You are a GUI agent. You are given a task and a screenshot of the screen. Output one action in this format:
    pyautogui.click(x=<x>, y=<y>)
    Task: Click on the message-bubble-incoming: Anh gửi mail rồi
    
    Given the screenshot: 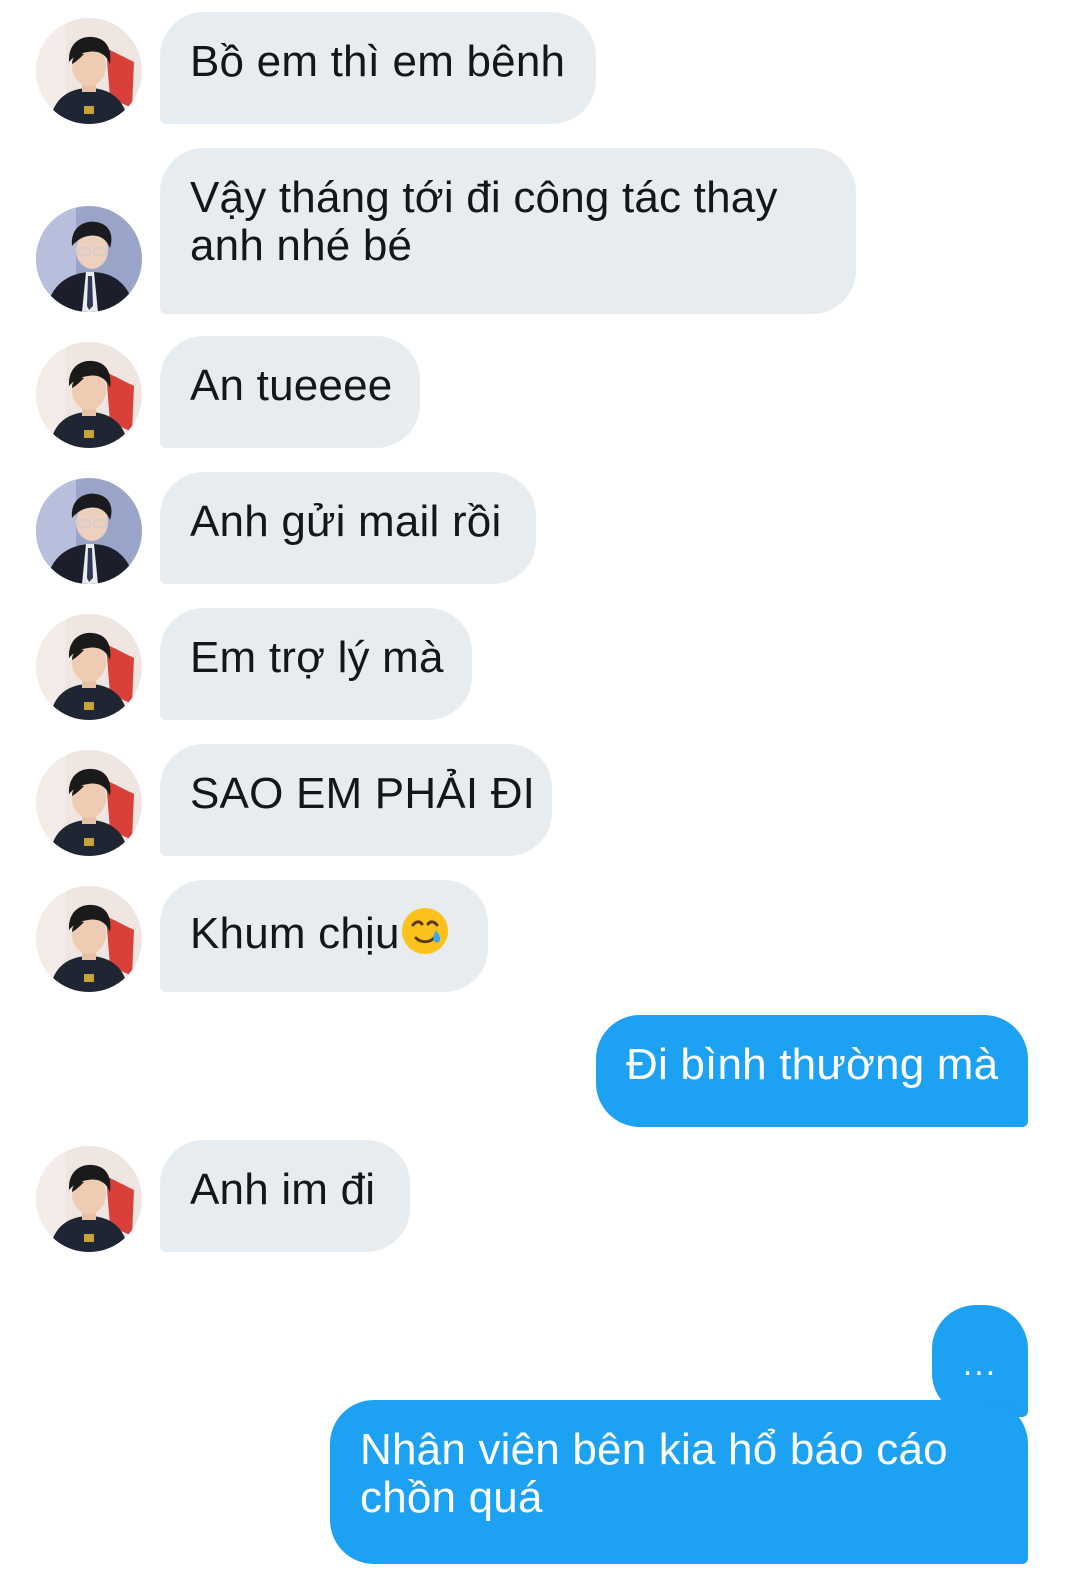 What is the action you would take?
    pyautogui.click(x=348, y=528)
    